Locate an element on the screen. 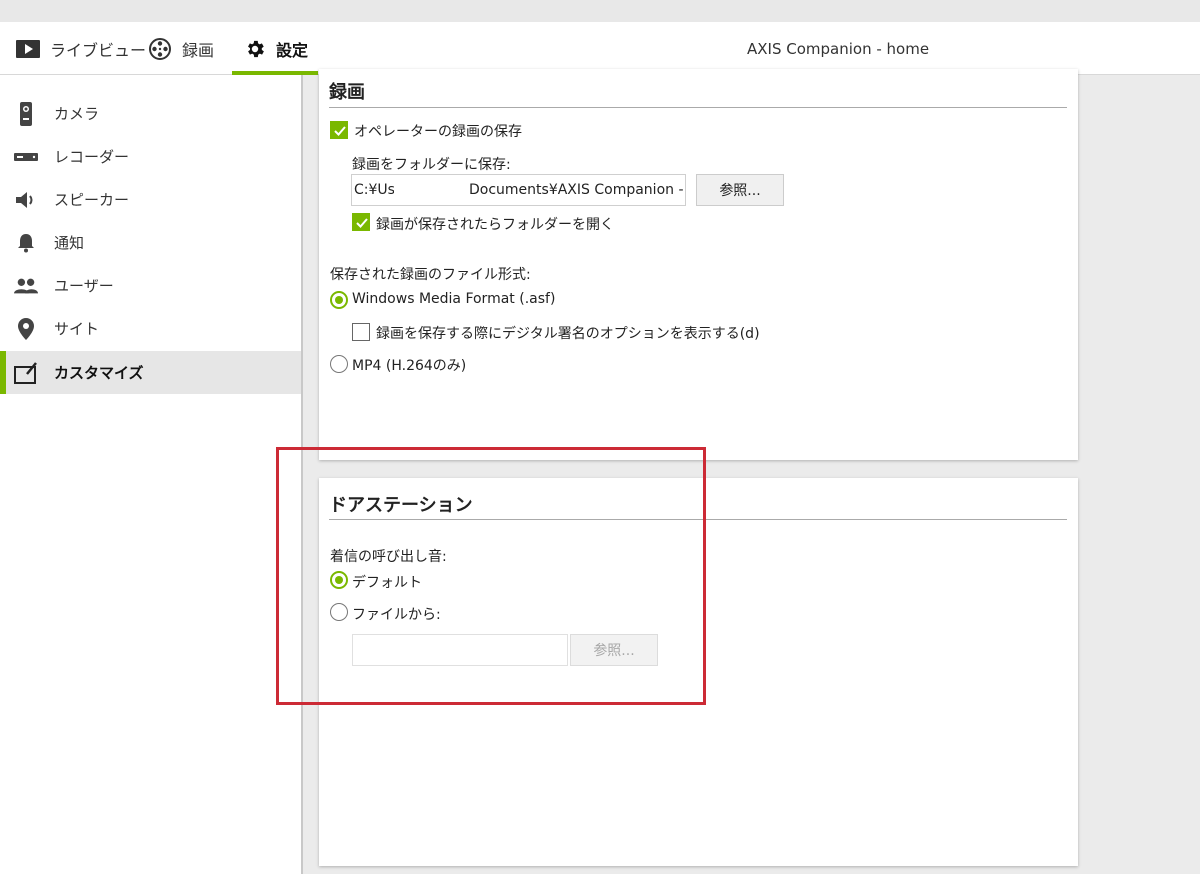 Image resolution: width=1200 pixels, height=874 pixels. save-operator-recordings-label: オペレーターの録画の保存 is located at coordinates (438, 132).